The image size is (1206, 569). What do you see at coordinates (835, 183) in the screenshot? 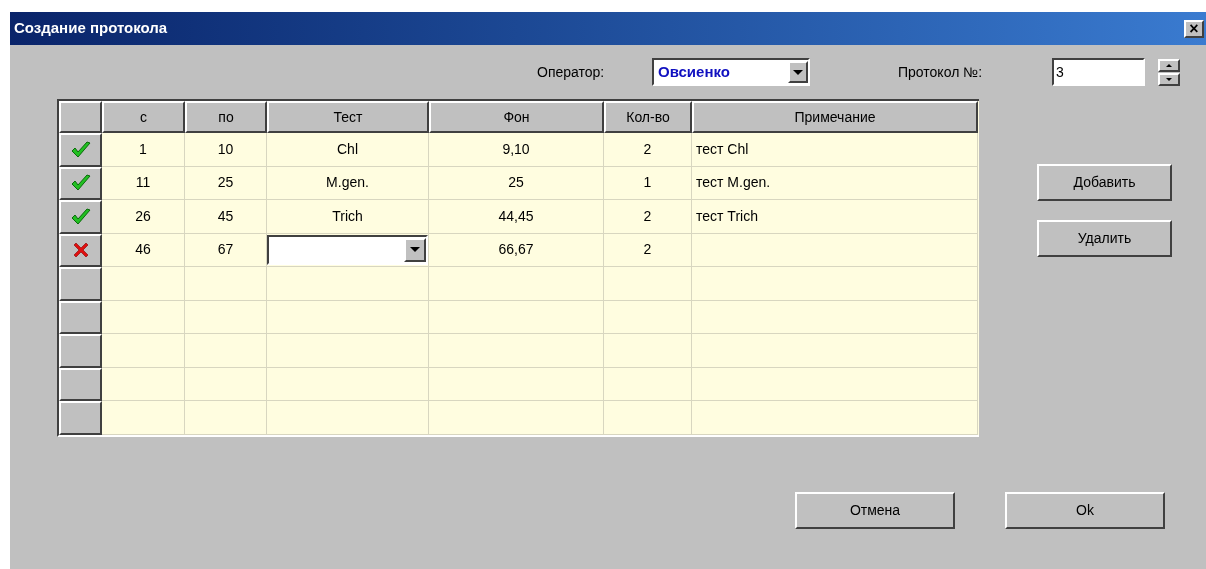
I see `table-cell: тест M.gen.` at bounding box center [835, 183].